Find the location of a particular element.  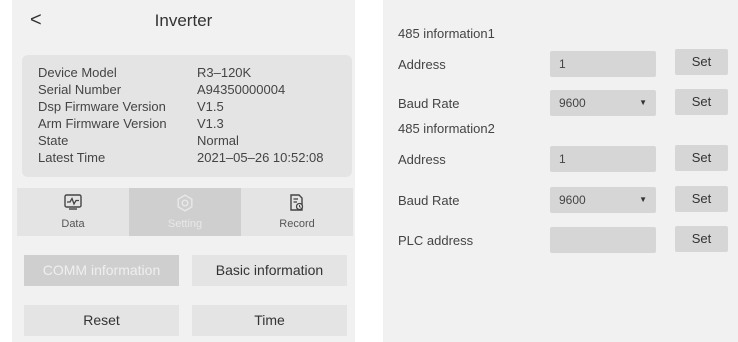

info-value: R3–120K is located at coordinates (224, 72).